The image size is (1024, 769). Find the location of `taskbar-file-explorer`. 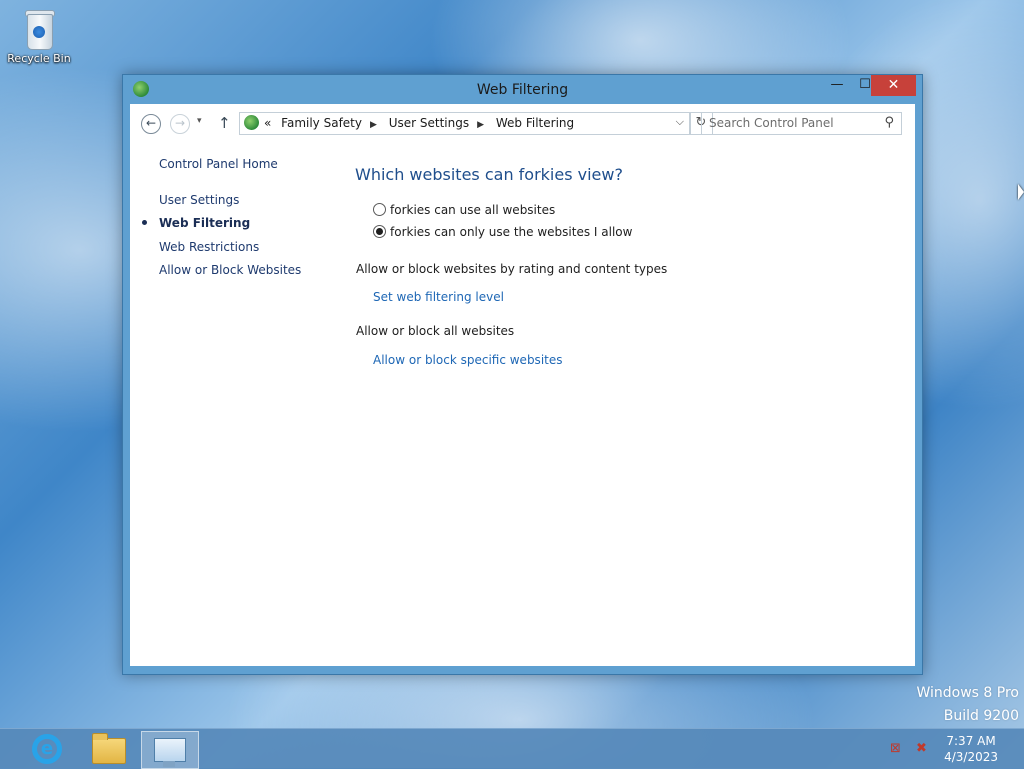

taskbar-file-explorer is located at coordinates (108, 749).